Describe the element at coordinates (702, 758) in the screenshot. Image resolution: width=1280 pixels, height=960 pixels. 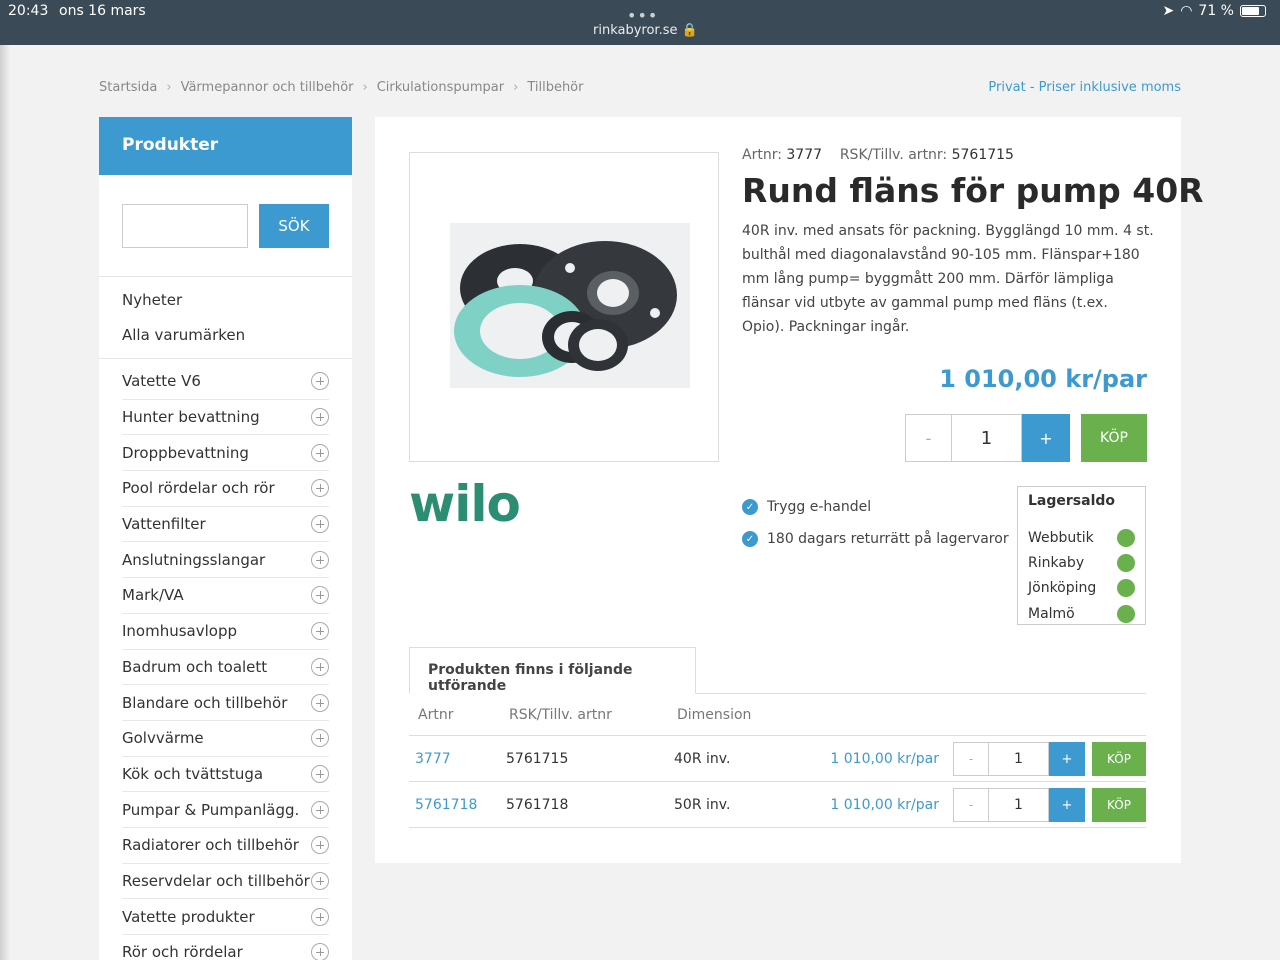
I see `variant-dimension: 40R inv.` at that location.